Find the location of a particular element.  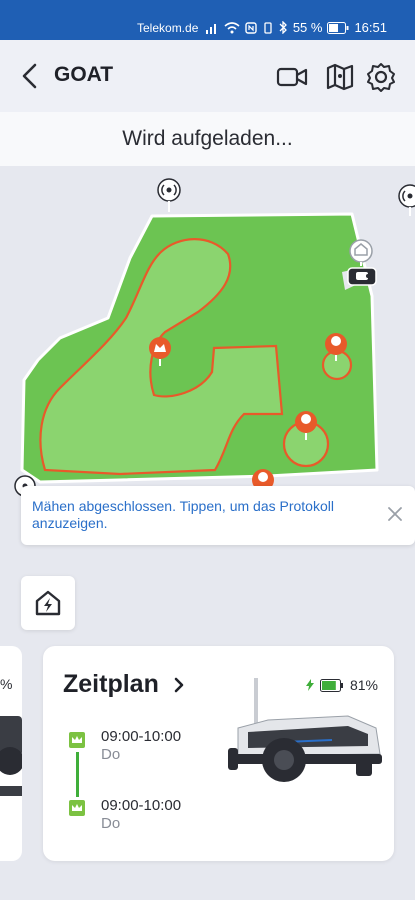

close-icon is located at coordinates (395, 514).